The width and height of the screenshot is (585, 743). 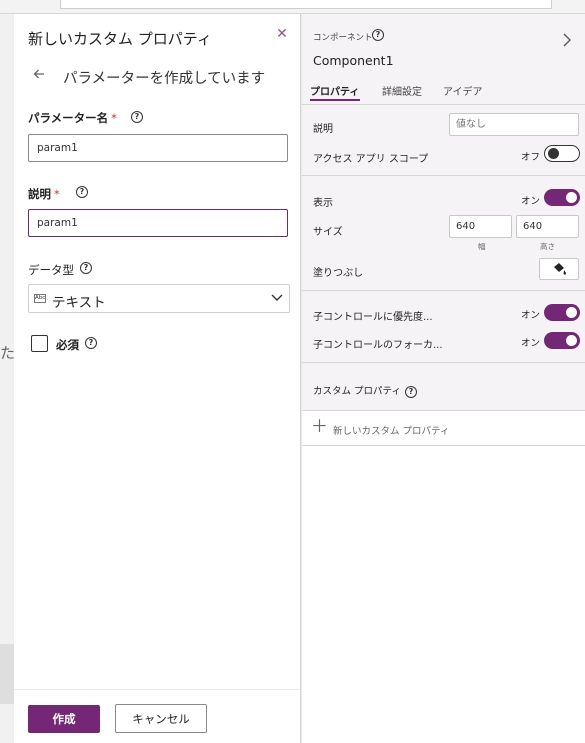 I want to click on description-input, so click(x=158, y=223).